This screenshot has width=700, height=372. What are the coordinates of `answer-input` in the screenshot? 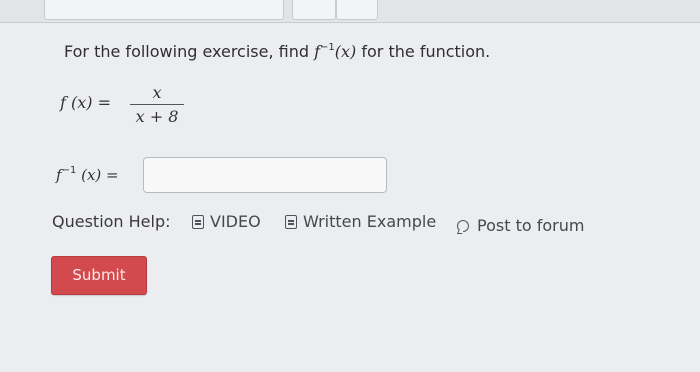 It's located at (265, 175).